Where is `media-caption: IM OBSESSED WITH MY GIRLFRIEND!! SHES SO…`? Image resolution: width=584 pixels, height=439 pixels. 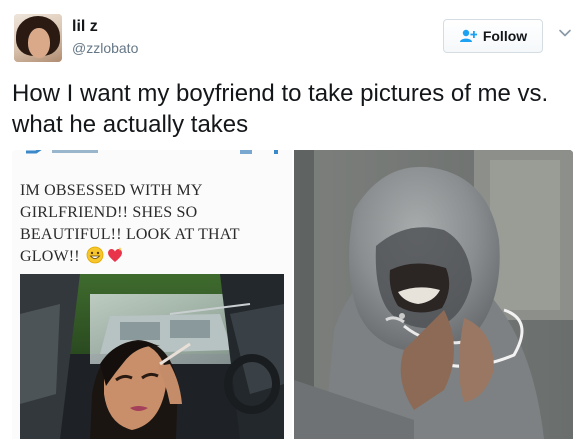
media-caption: IM OBSESSED WITH MY GIRLFRIEND!! SHES SO… is located at coordinates (151, 224).